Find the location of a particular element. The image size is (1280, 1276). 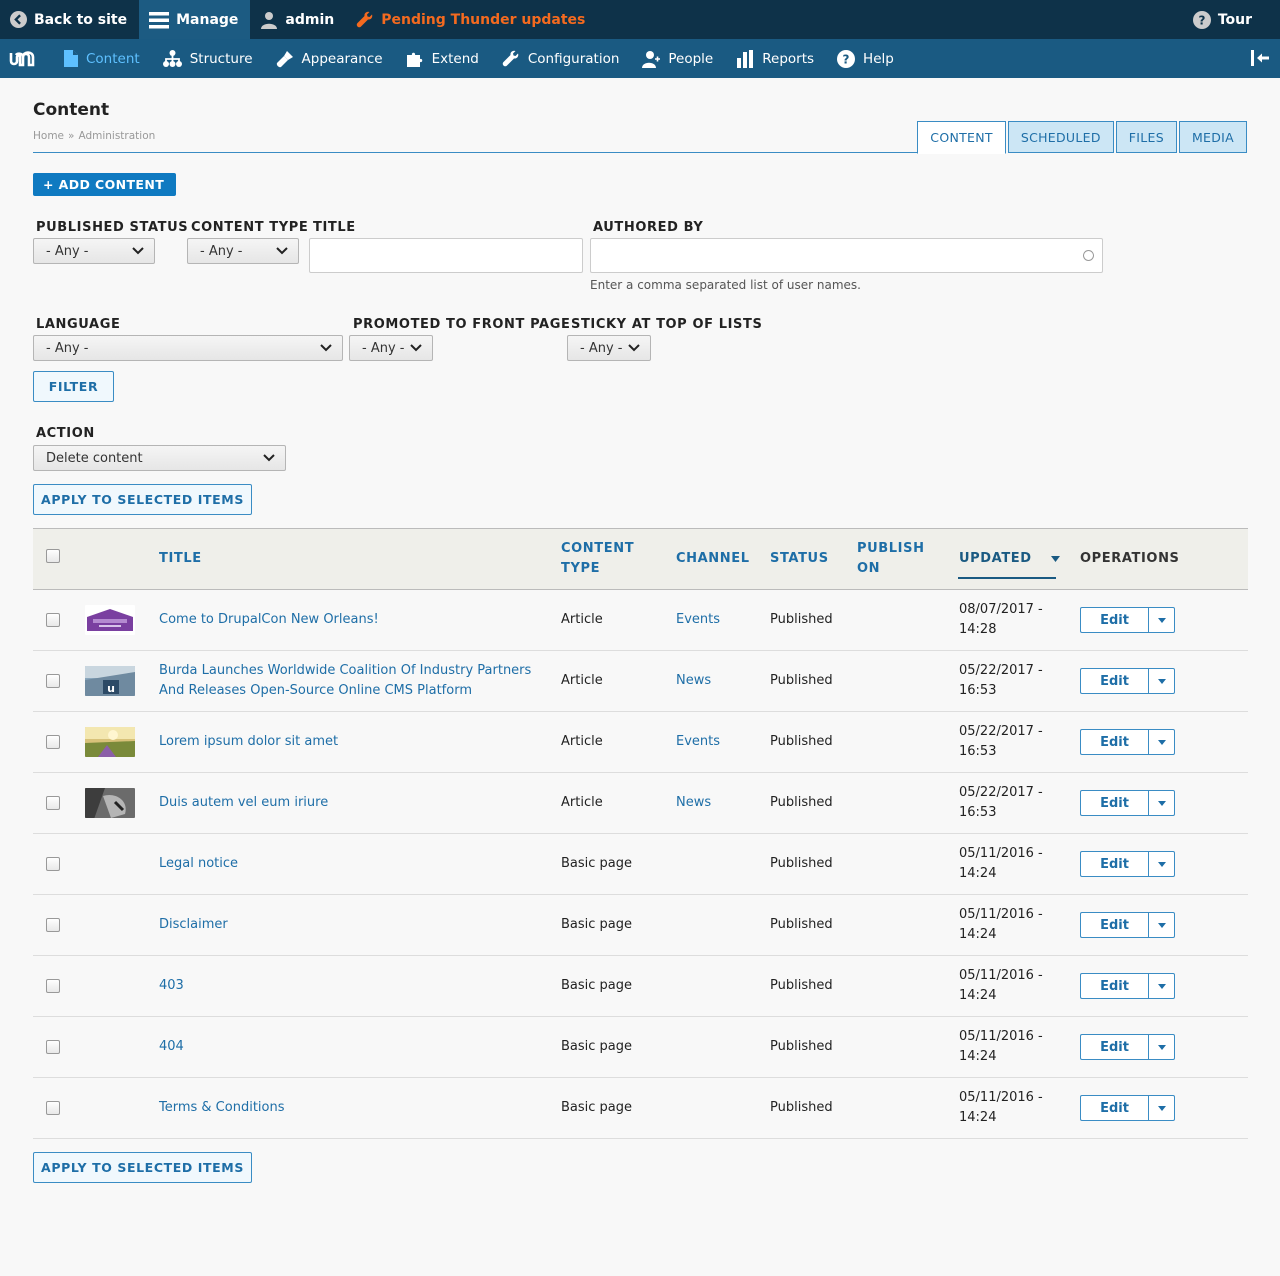

tray-item-configuration: Configuration is located at coordinates (562, 58).